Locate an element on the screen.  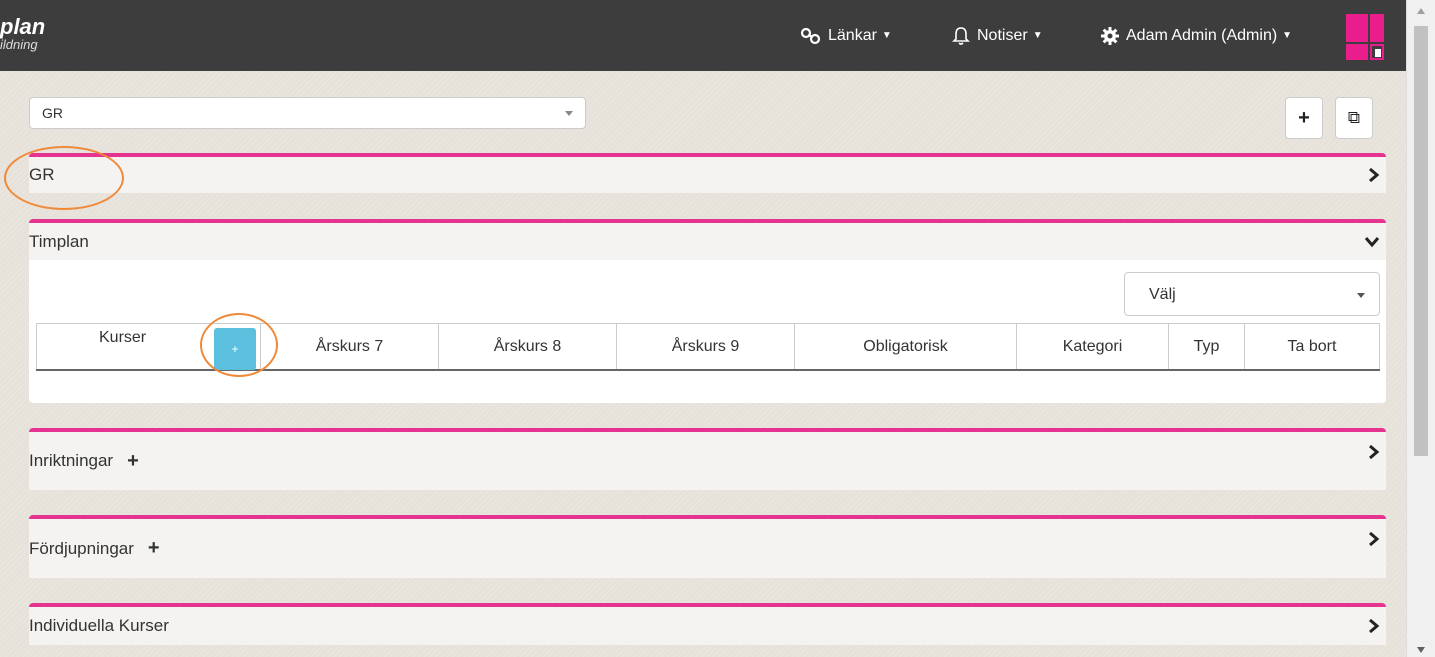
links-menu-label: Länkar is located at coordinates (852, 35).